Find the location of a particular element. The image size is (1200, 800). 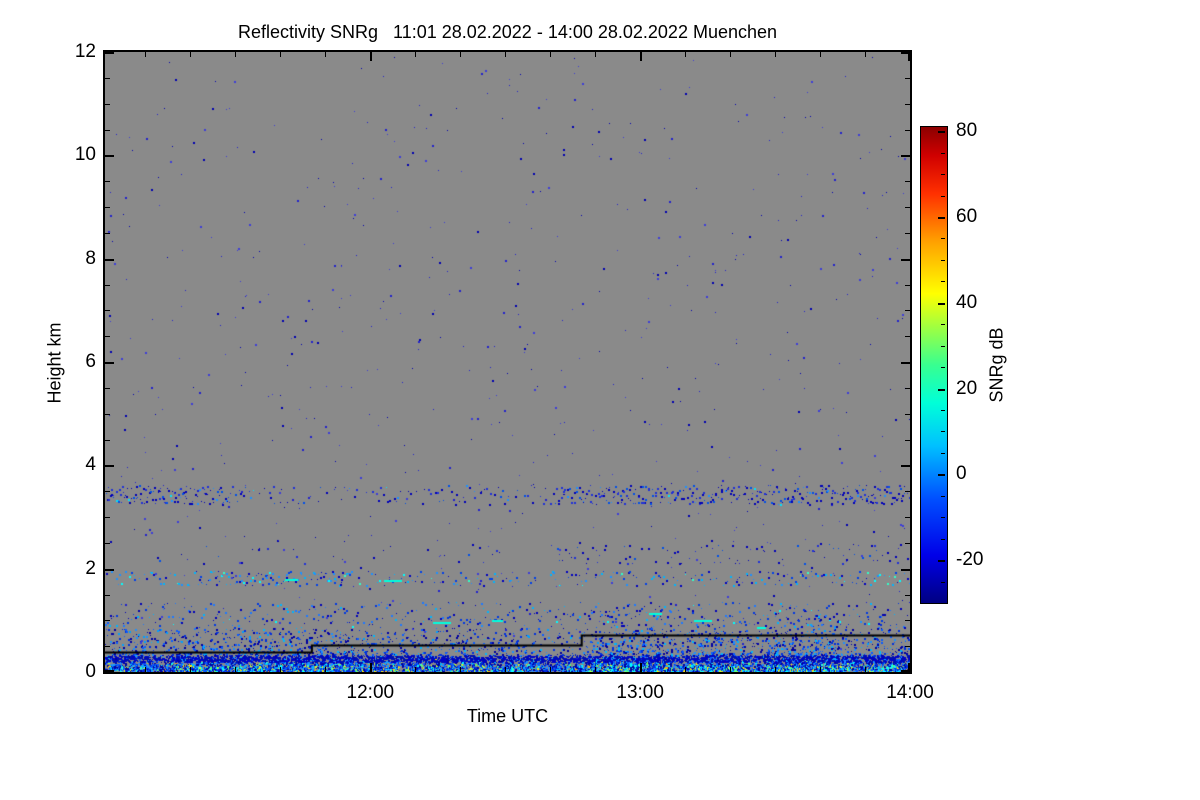

y-axis-label: Height km is located at coordinates (54, 363).